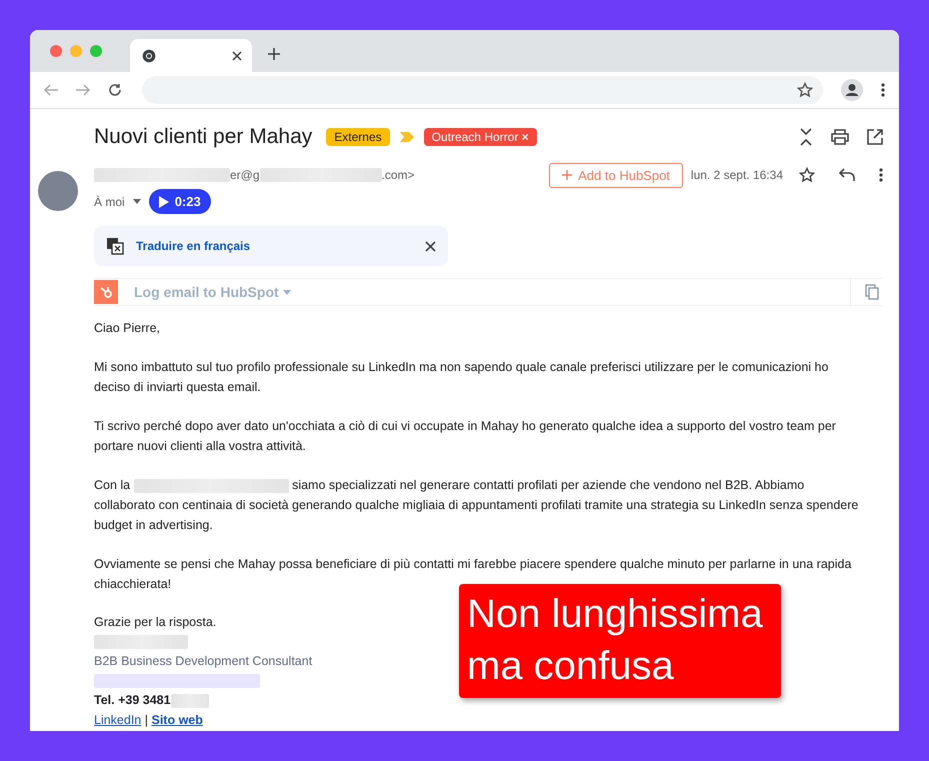 The image size is (929, 761). What do you see at coordinates (203, 661) in the screenshot?
I see `signature-role: B2B Business Development Consultant` at bounding box center [203, 661].